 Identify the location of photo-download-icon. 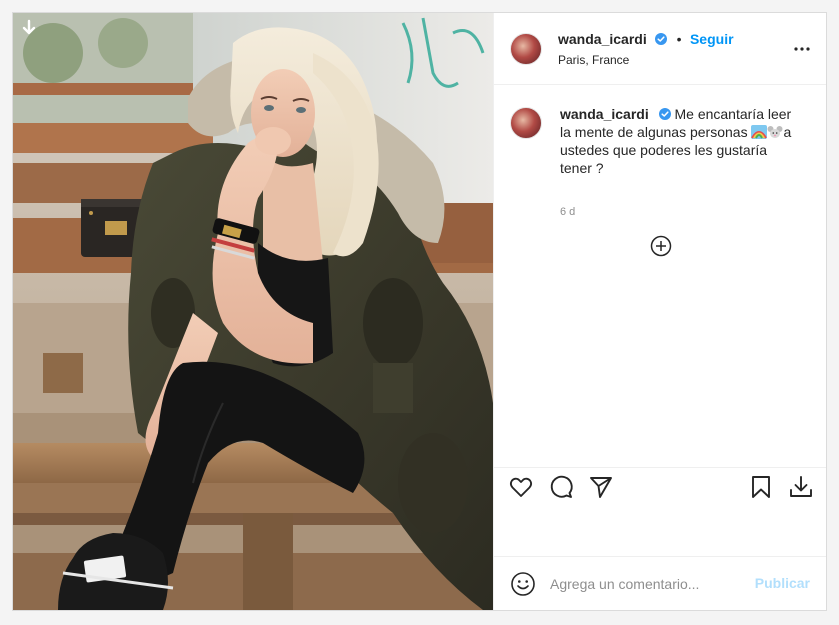
(29, 29).